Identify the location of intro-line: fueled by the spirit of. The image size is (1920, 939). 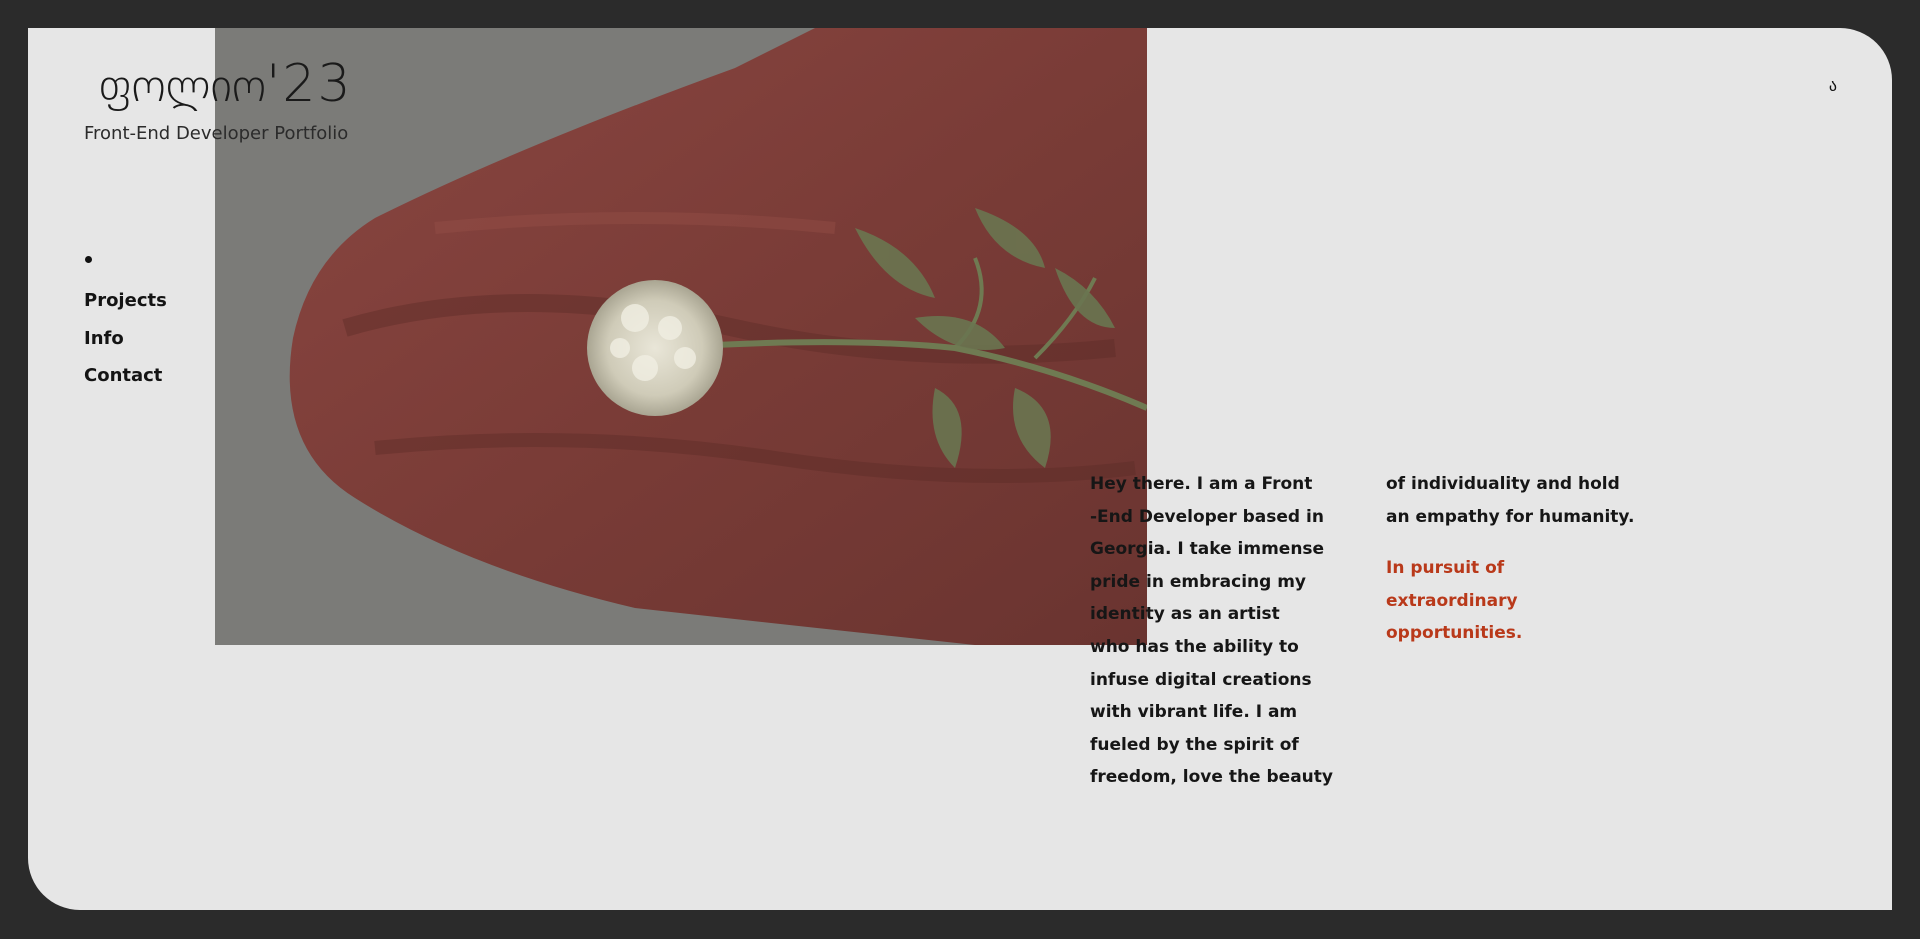
(1194, 744).